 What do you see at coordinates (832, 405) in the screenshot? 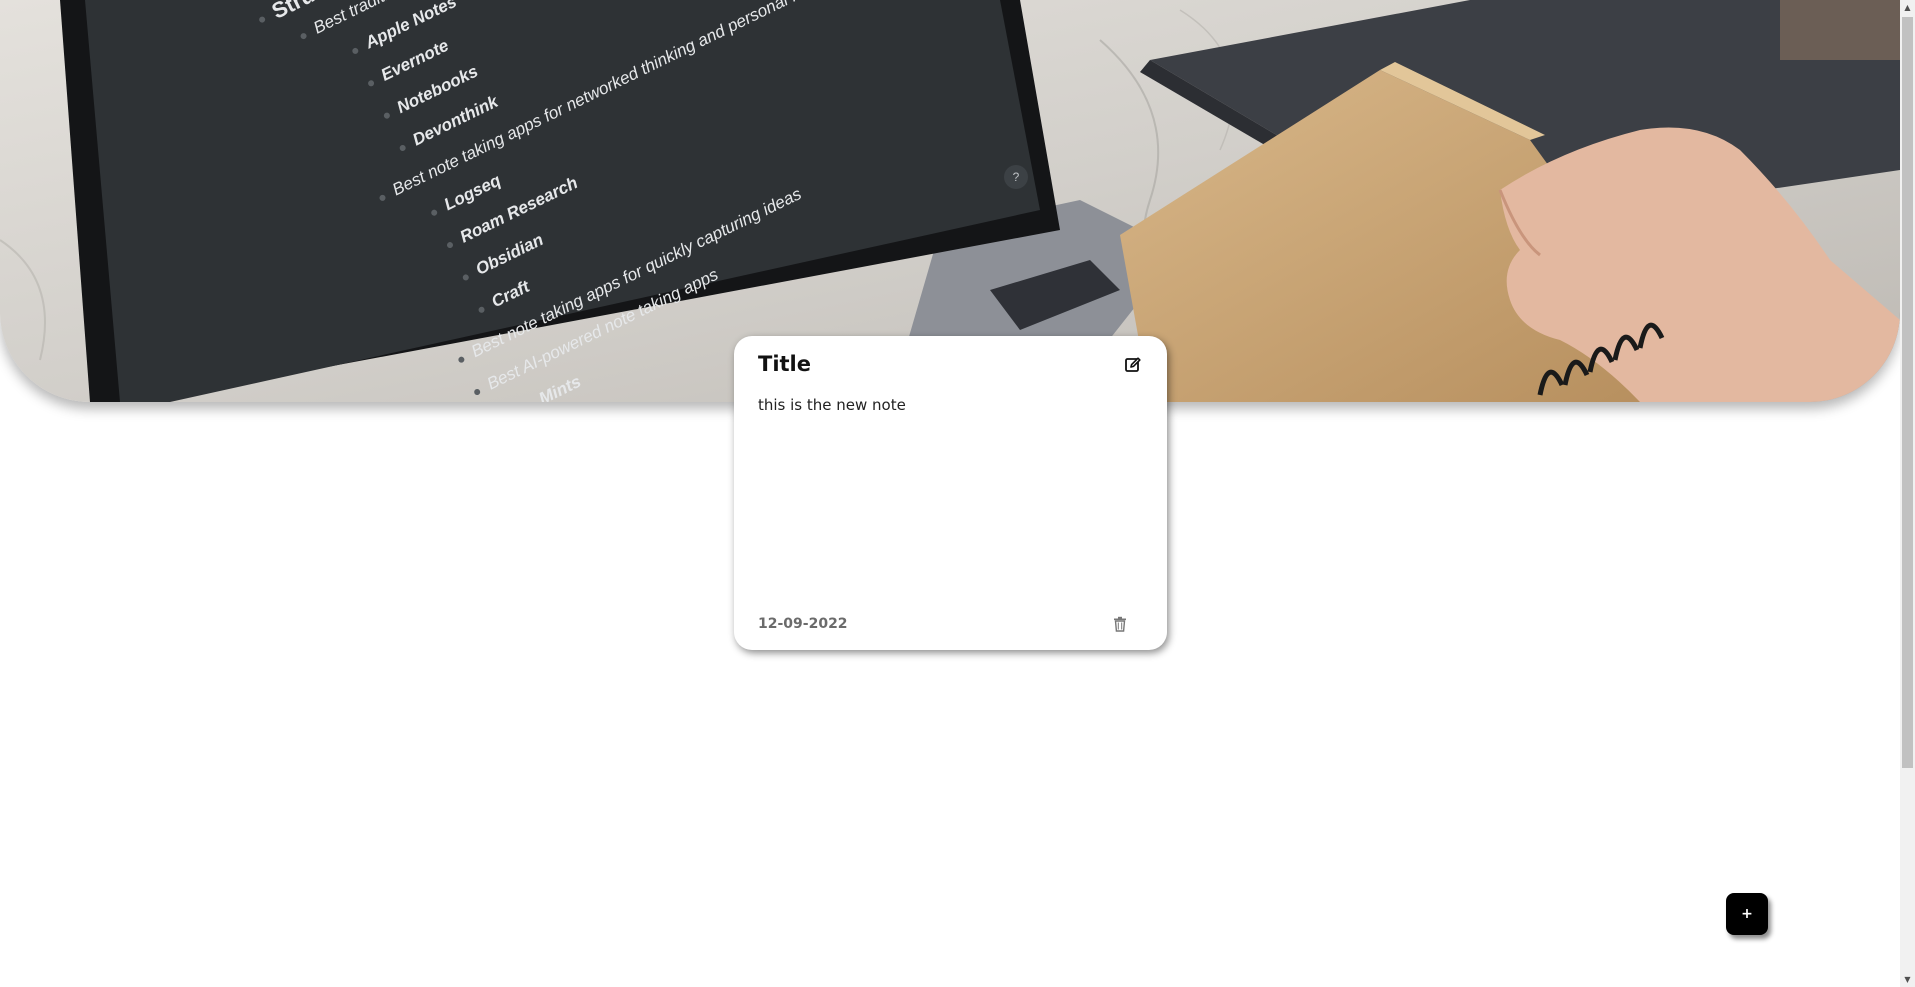
I see `note-body: this is the new note` at bounding box center [832, 405].